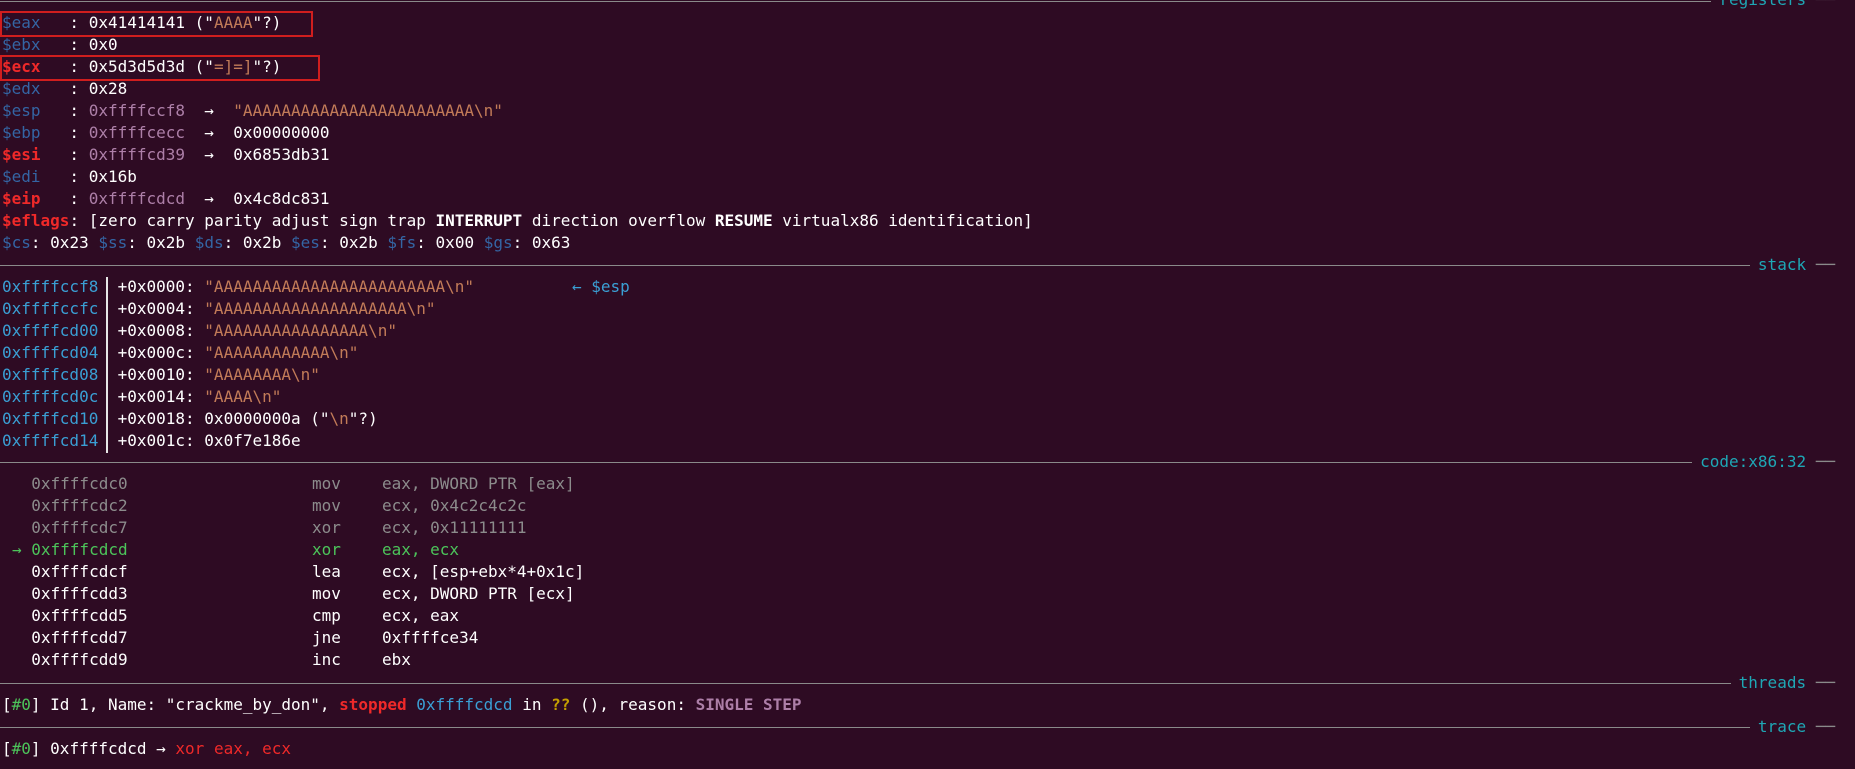  Describe the element at coordinates (22, 549) in the screenshot. I see `current-instruction-arrow-icon: →` at that location.